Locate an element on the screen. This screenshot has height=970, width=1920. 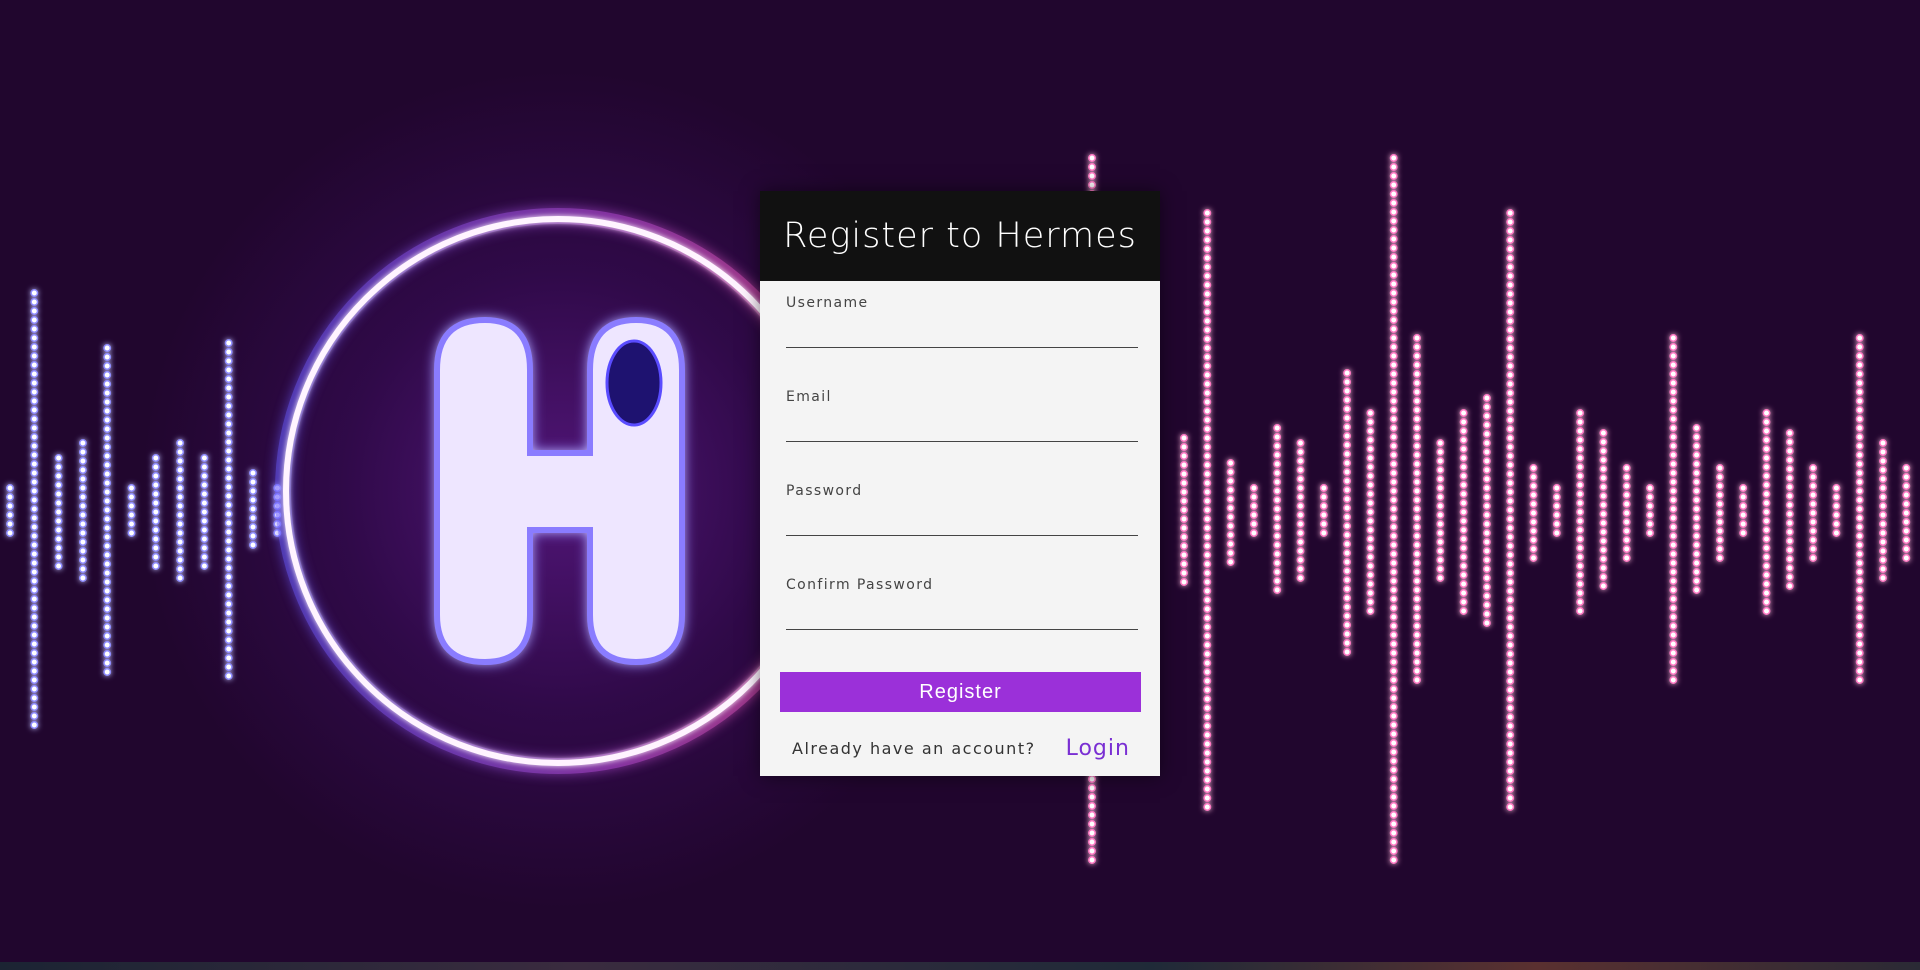
password-input is located at coordinates (962, 520).